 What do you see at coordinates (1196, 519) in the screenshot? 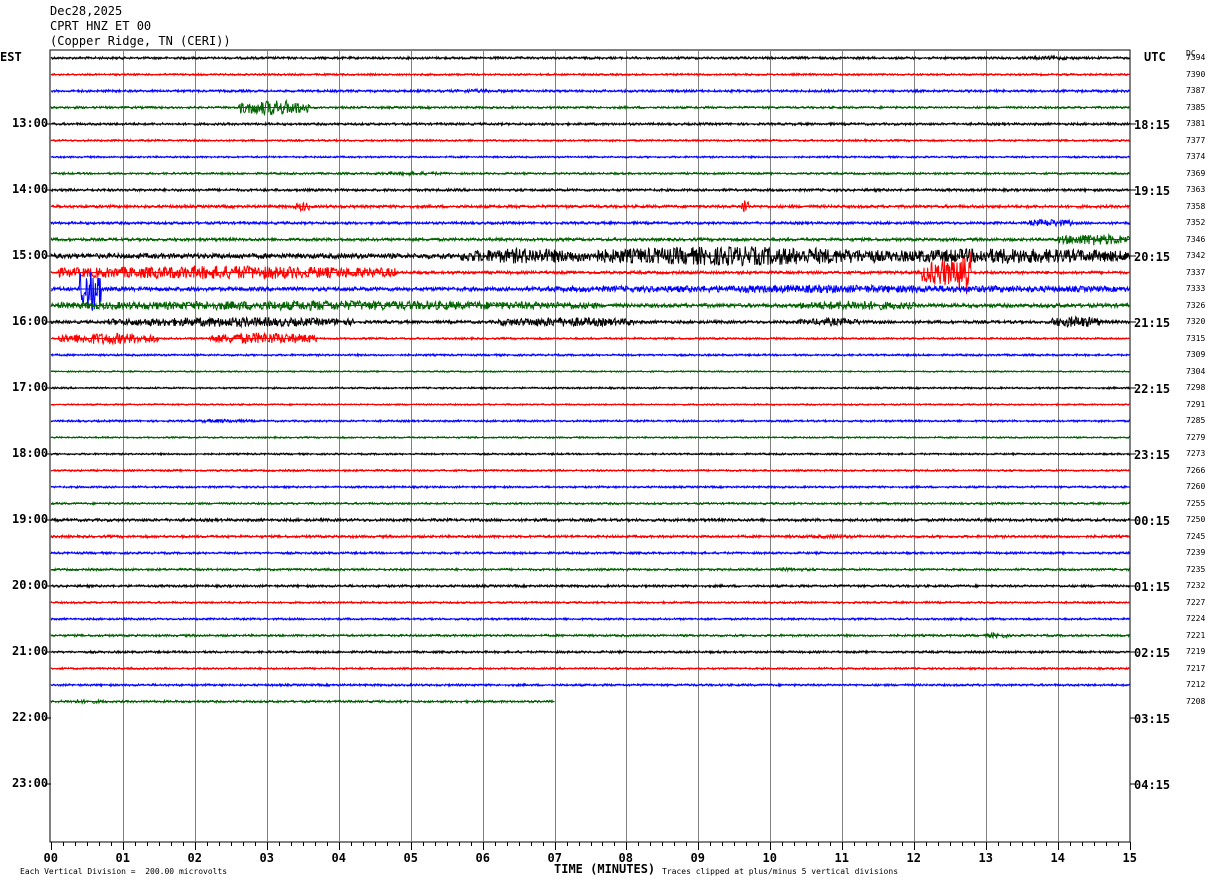
I see `dc-offset-label: 7250` at bounding box center [1196, 519].